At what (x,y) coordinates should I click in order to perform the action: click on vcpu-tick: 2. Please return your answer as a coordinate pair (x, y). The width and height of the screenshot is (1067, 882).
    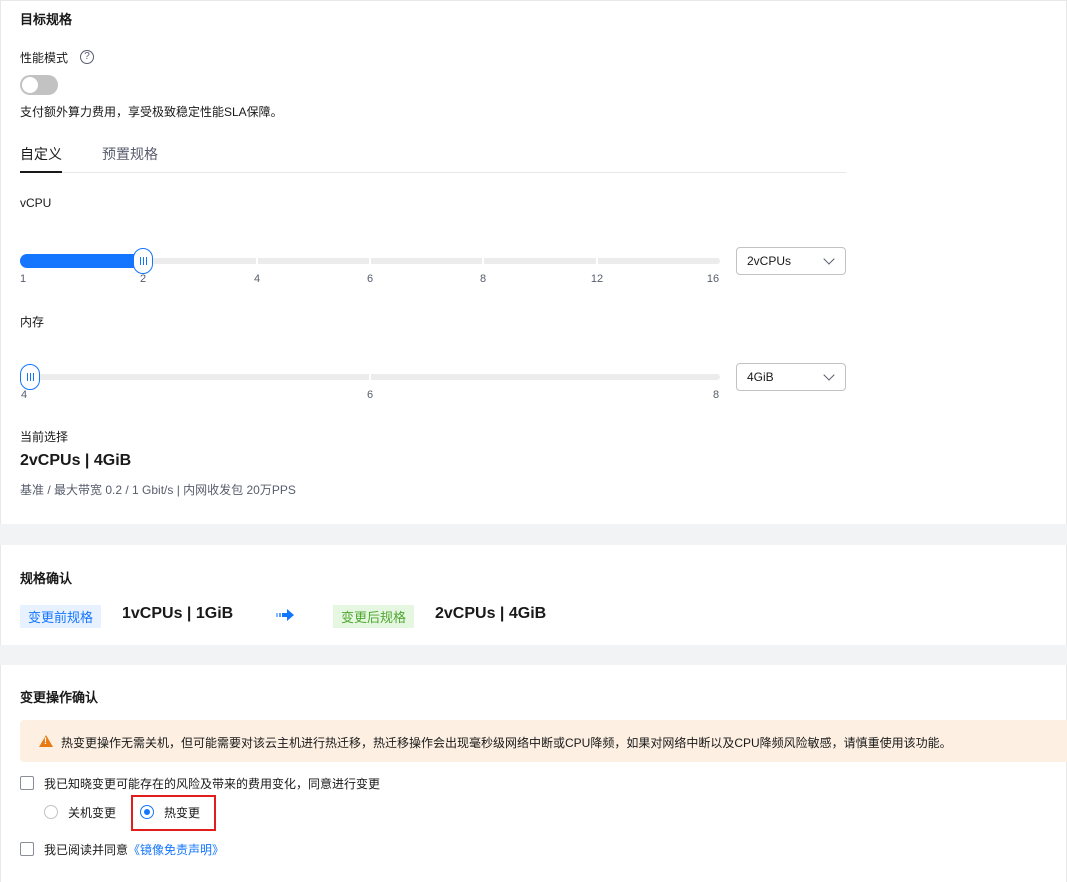
    Looking at the image, I should click on (143, 279).